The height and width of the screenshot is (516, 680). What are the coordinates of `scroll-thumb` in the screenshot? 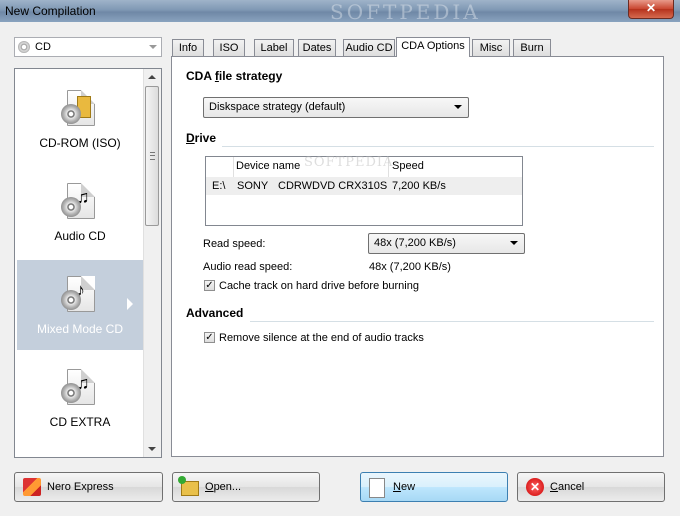 It's located at (152, 156).